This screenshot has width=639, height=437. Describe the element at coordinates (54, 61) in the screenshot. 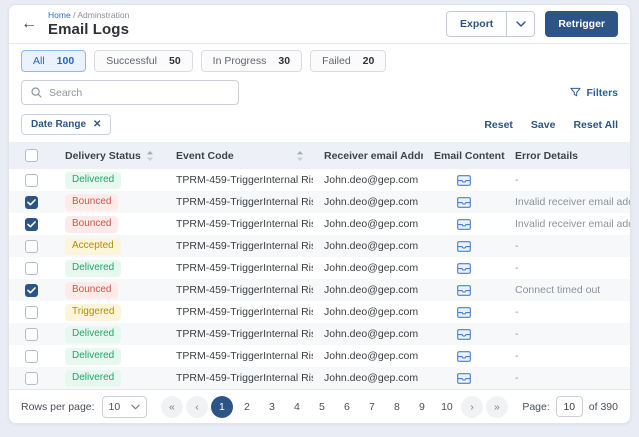

I see `tab-all: All 100` at that location.